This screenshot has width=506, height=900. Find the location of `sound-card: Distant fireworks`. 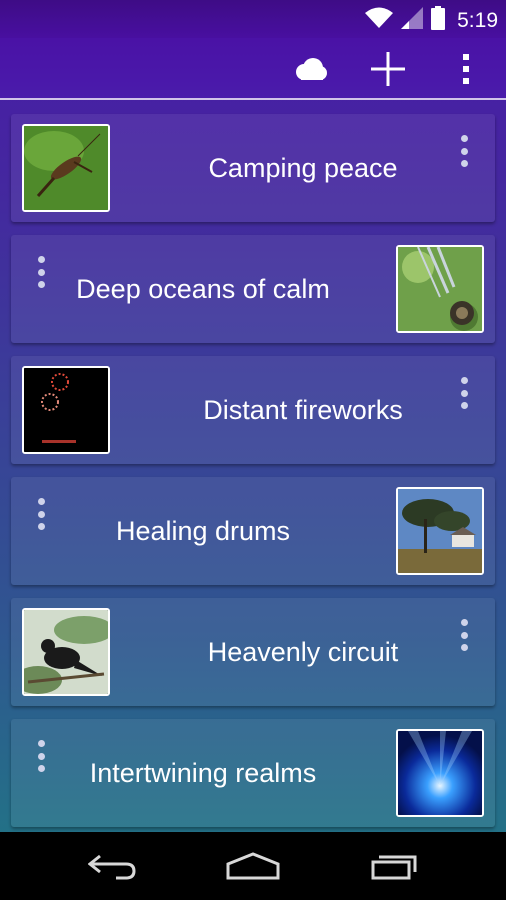

sound-card: Distant fireworks is located at coordinates (253, 410).